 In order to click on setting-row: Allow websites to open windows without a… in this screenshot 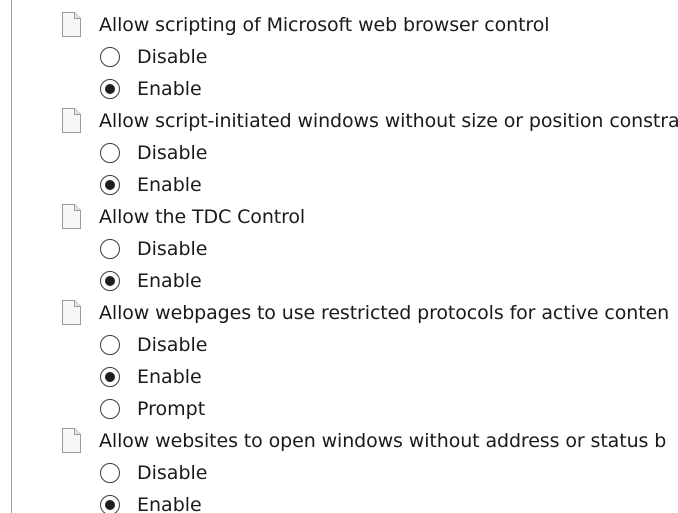, I will do `click(345, 443)`.